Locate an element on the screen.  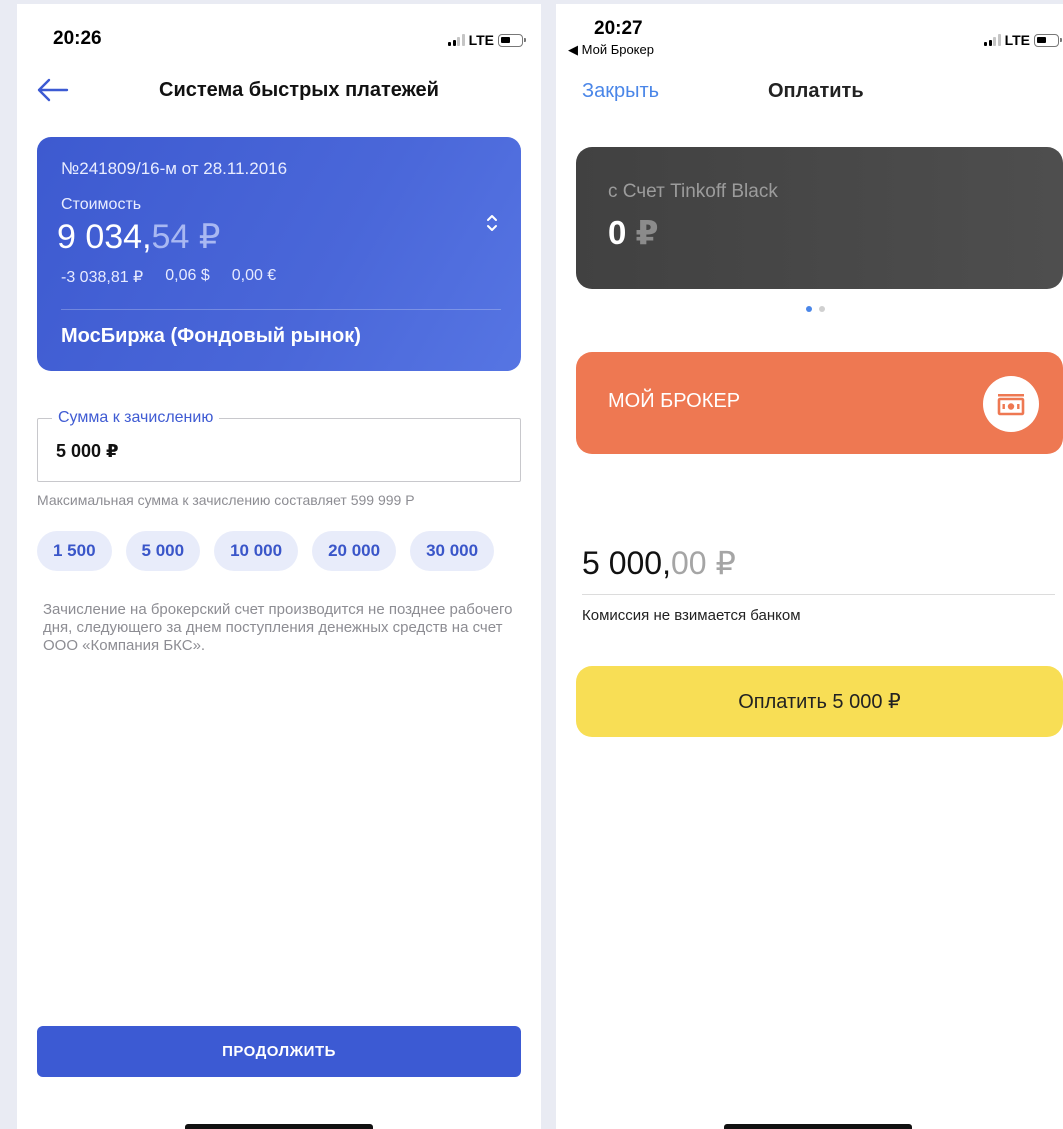
banknote-icon is located at coordinates (1011, 404).